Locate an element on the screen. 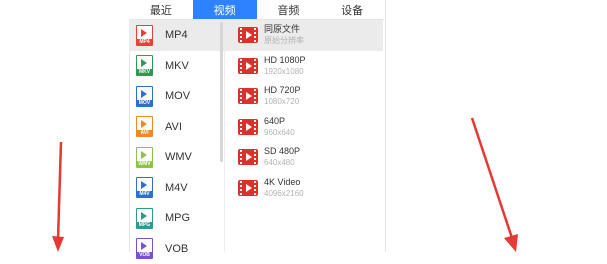  format-item: WMV WMV is located at coordinates (176, 157).